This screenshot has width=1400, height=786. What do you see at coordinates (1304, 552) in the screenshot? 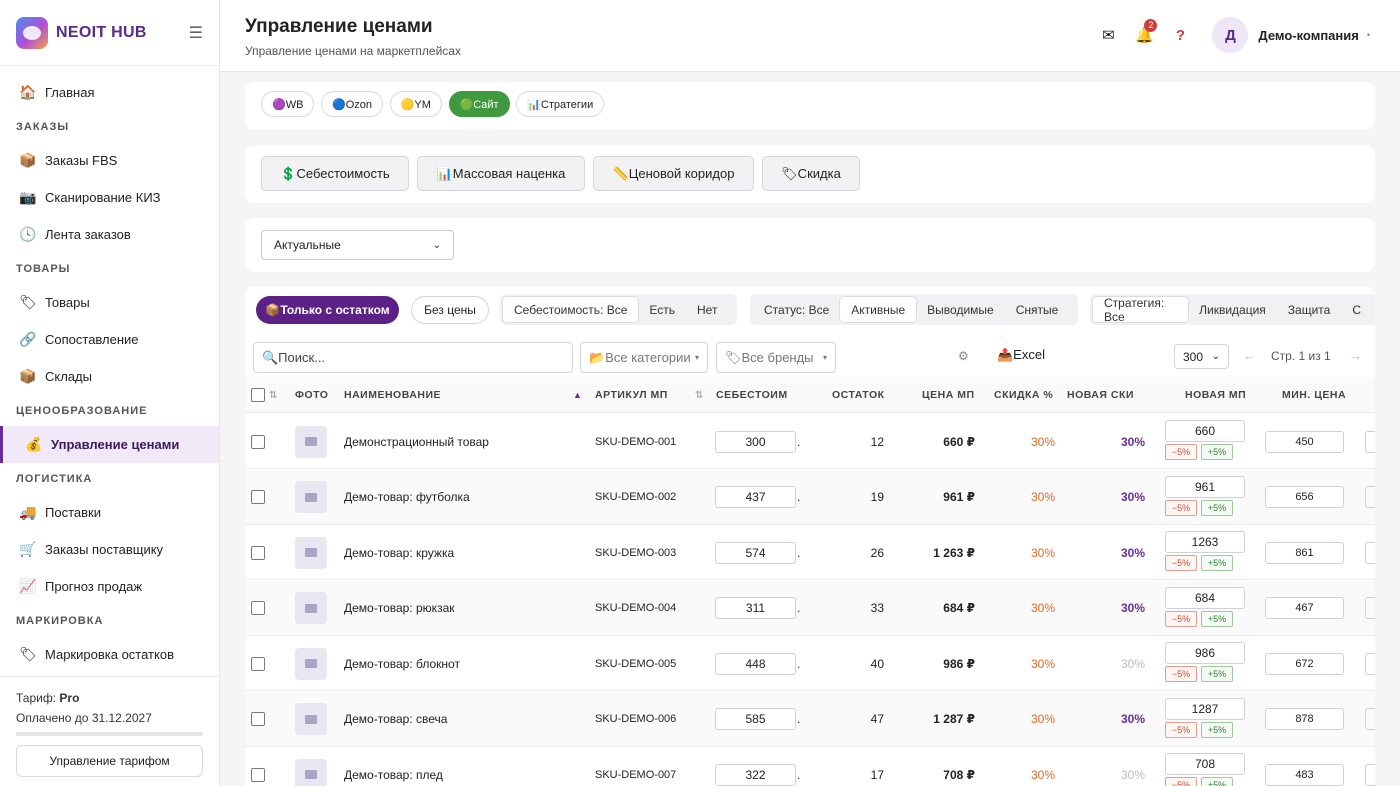
I see `min-price-input: 861` at bounding box center [1304, 552].